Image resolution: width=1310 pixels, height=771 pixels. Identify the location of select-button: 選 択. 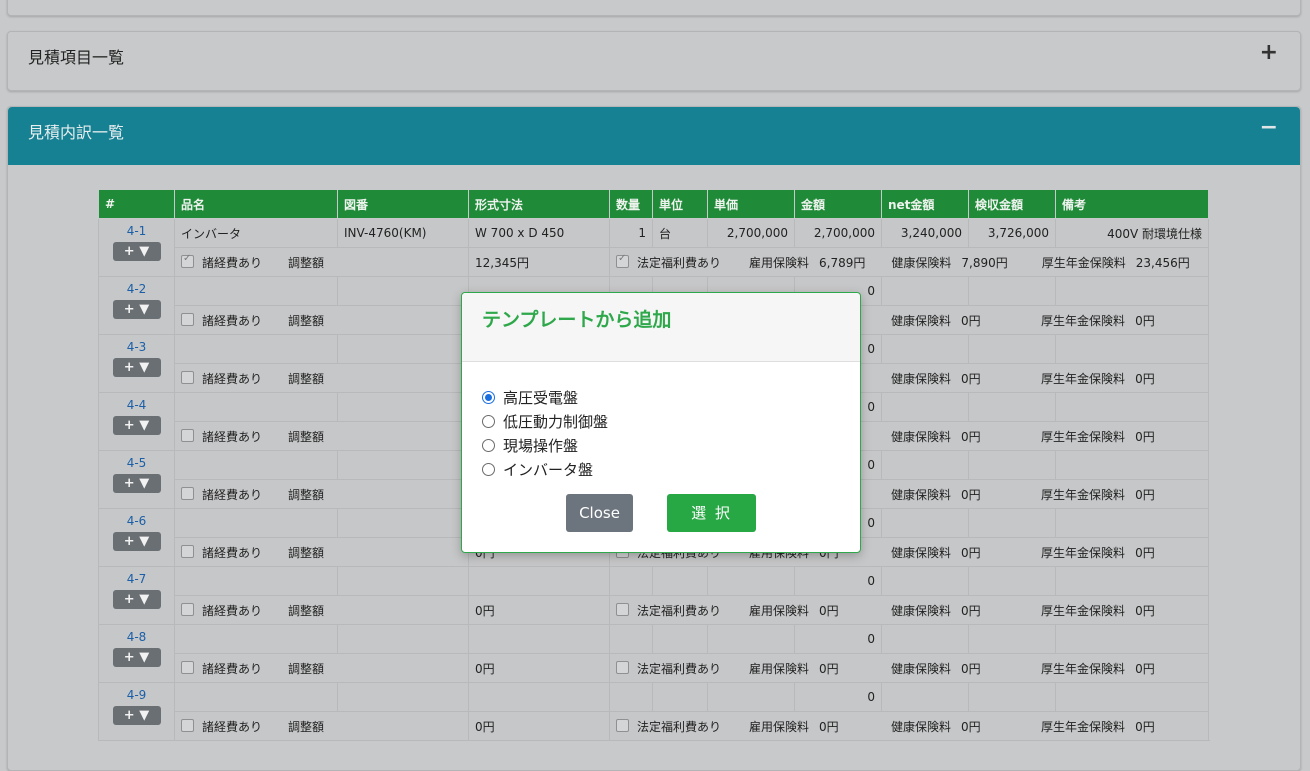
(711, 513).